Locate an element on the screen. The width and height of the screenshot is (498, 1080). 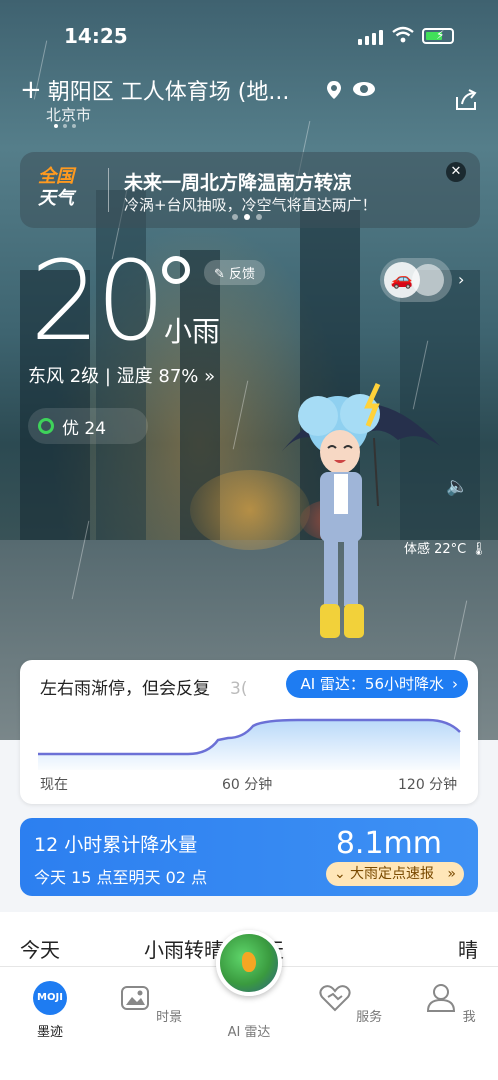
heart-handshake-icon is located at coordinates (335, 998).